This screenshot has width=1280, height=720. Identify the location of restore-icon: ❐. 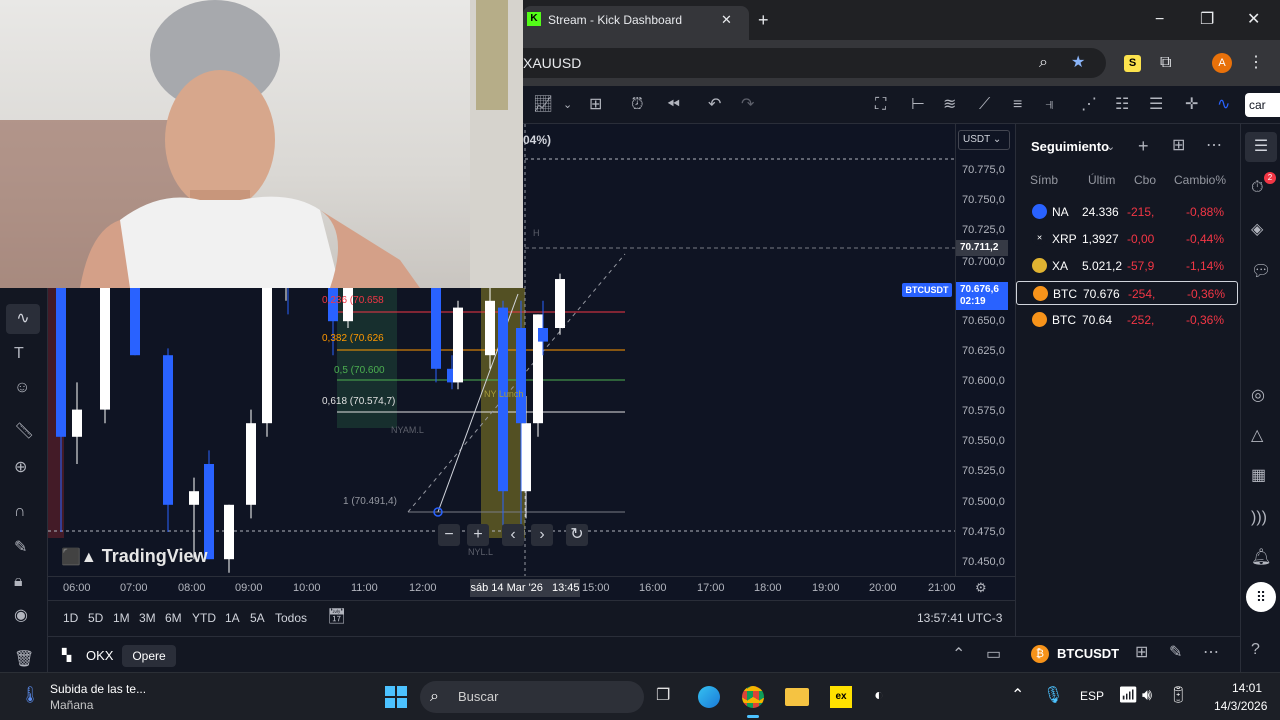
(1207, 20).